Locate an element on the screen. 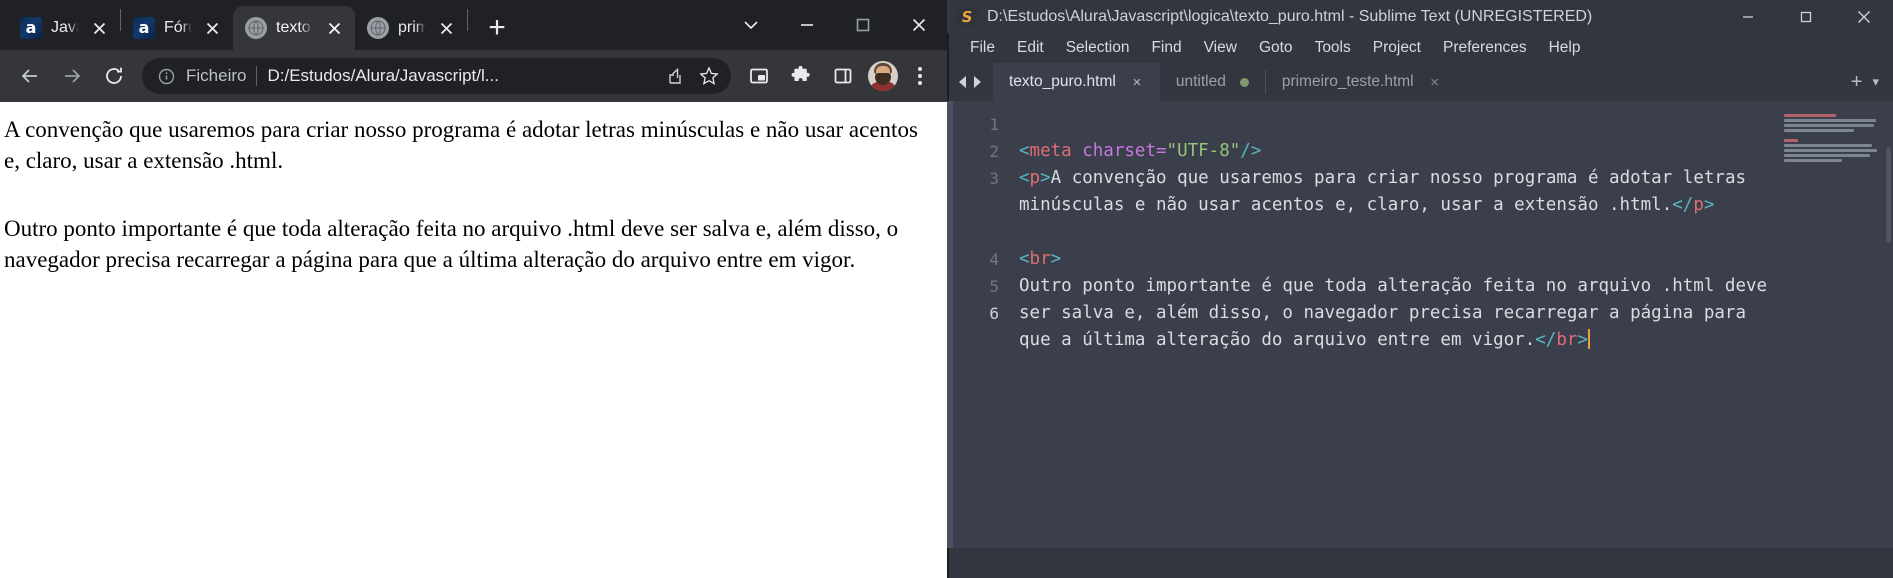  star-icon is located at coordinates (709, 76).